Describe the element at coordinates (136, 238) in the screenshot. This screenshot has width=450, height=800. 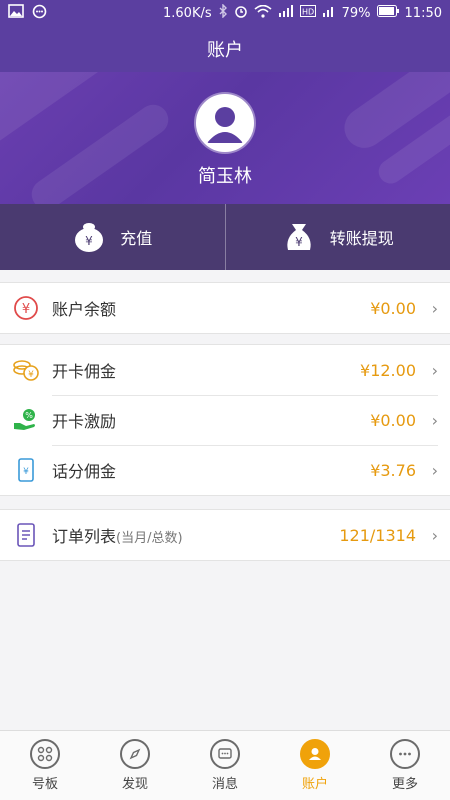
I see `recharge-label: 充值` at that location.